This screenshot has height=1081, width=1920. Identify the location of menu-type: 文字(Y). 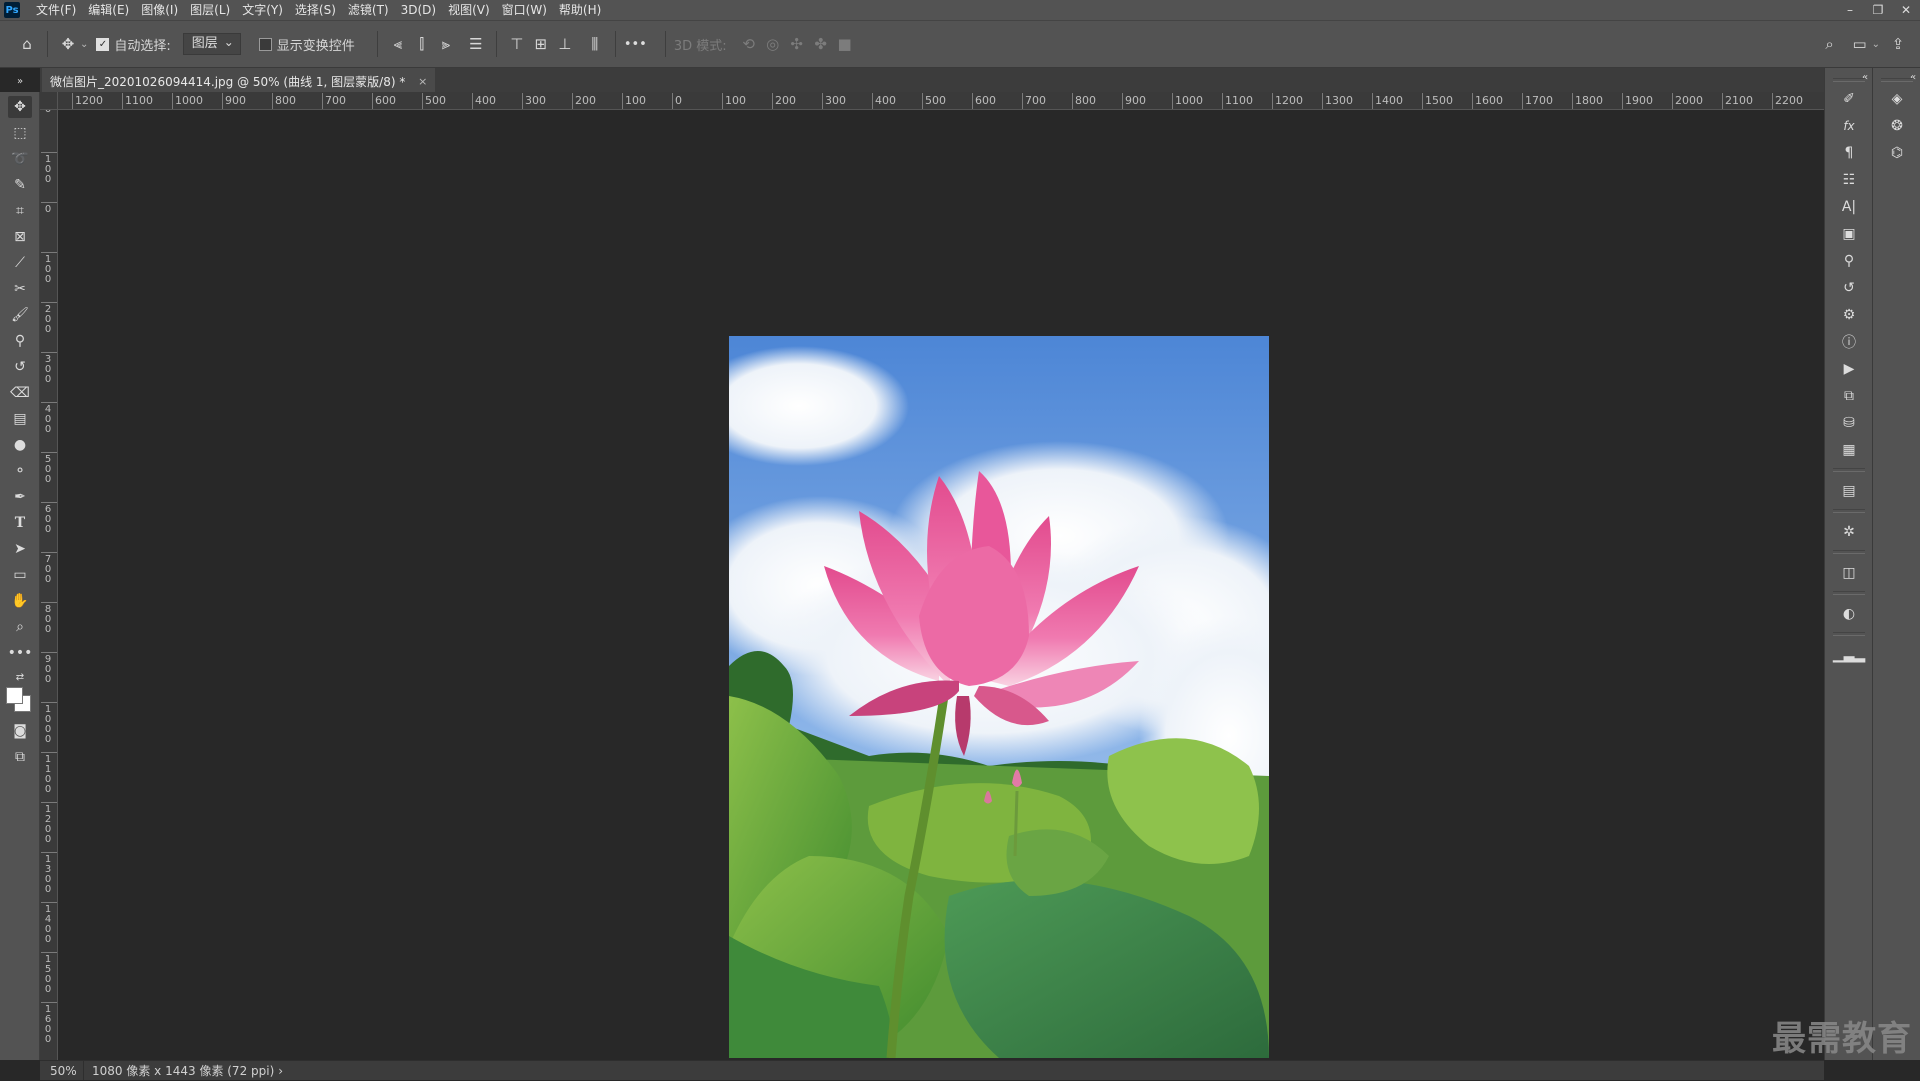
(262, 10).